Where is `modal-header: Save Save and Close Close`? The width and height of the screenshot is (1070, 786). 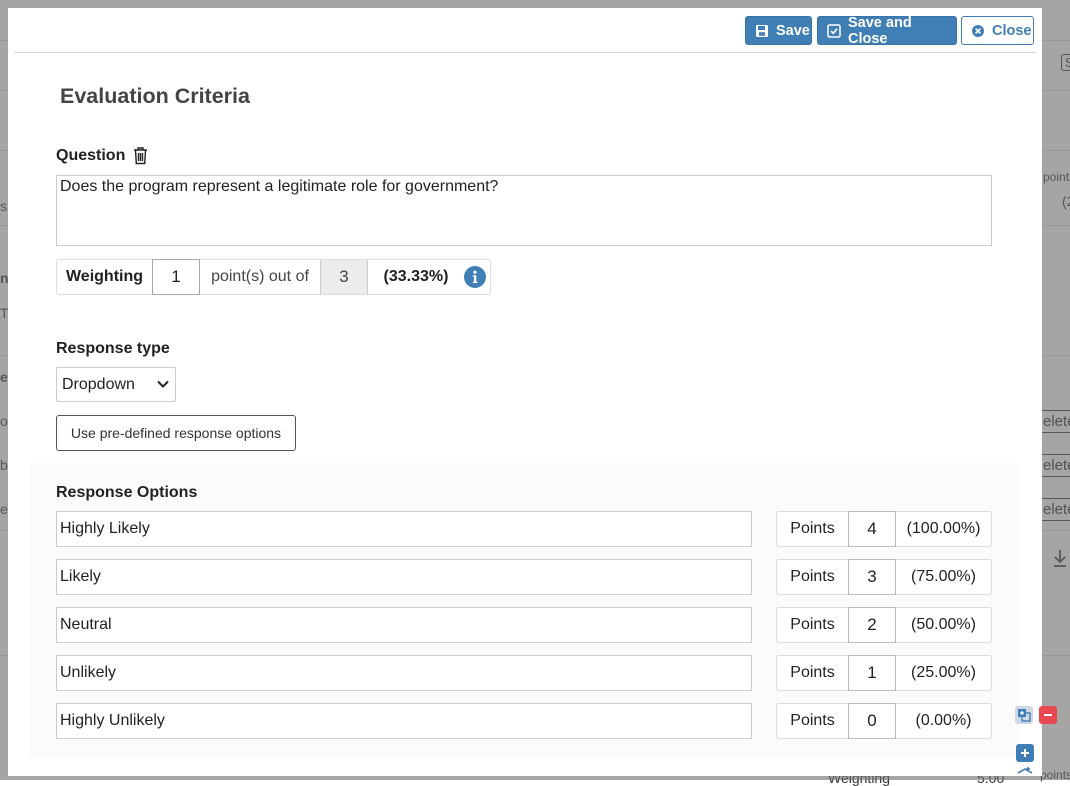
modal-header: Save Save and Close Close is located at coordinates (525, 30).